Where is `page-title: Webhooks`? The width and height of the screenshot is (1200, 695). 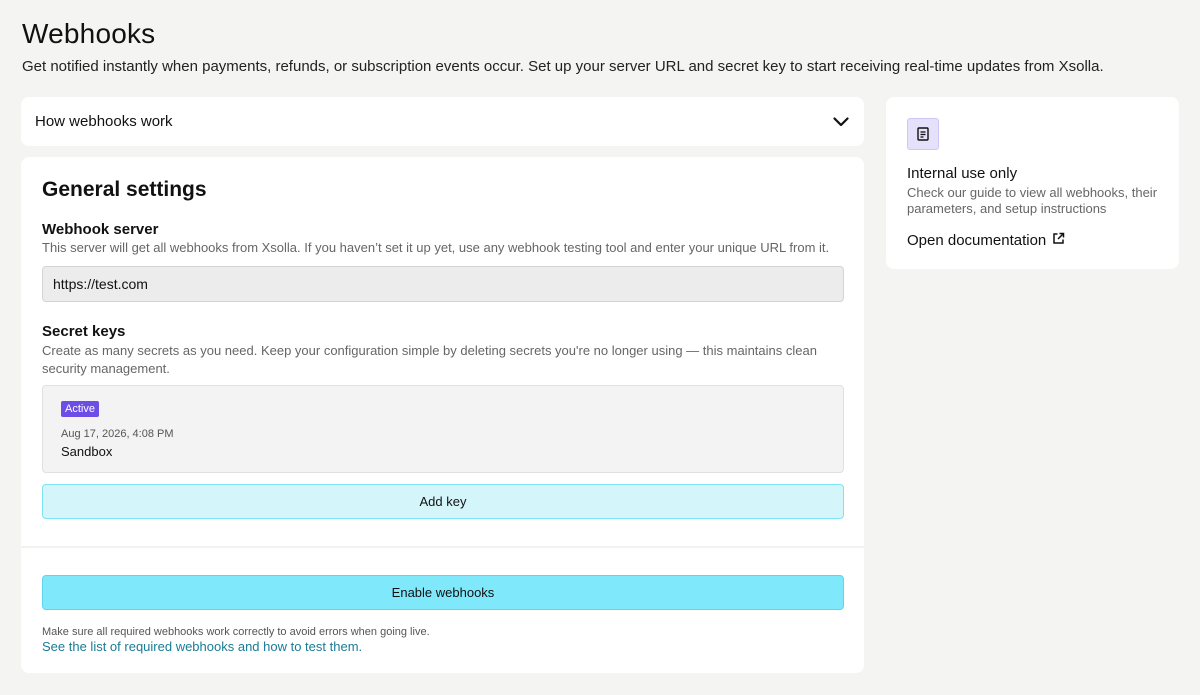
page-title: Webhooks is located at coordinates (89, 33).